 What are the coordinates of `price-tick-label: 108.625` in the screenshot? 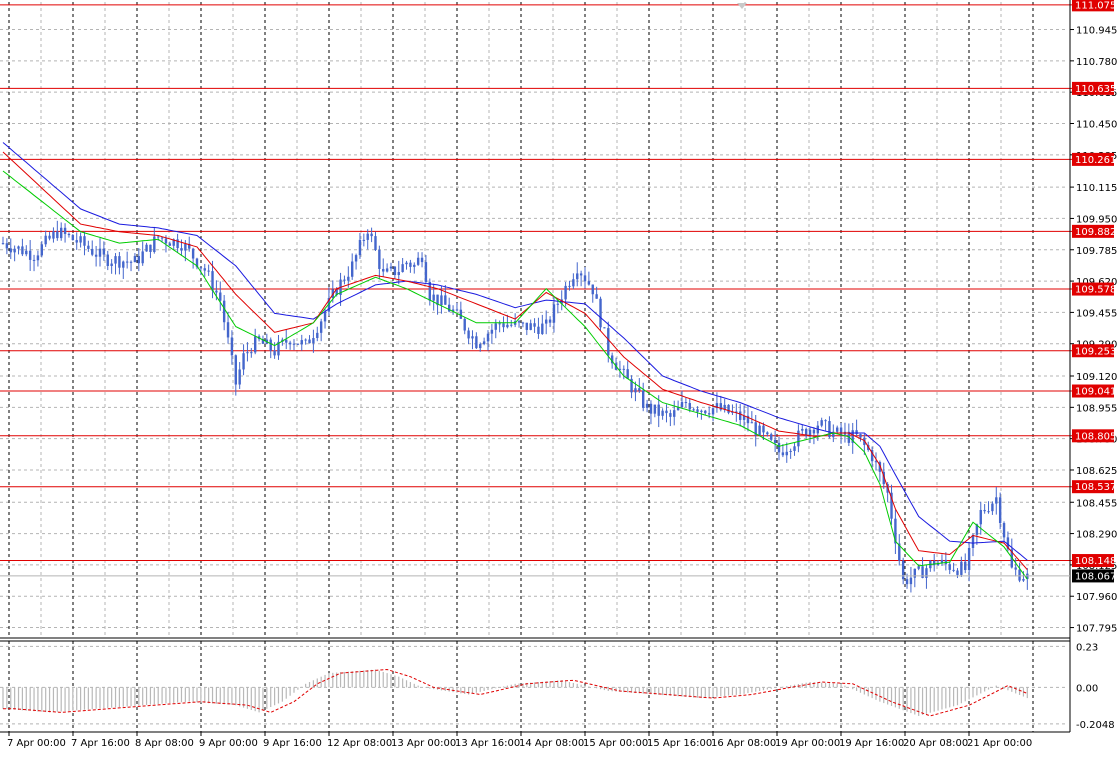 It's located at (1096, 471).